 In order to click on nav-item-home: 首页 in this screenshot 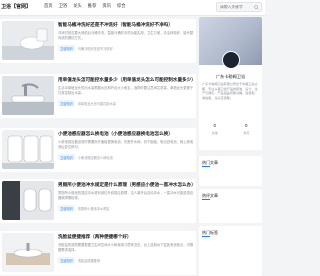, I will do `click(48, 6)`.